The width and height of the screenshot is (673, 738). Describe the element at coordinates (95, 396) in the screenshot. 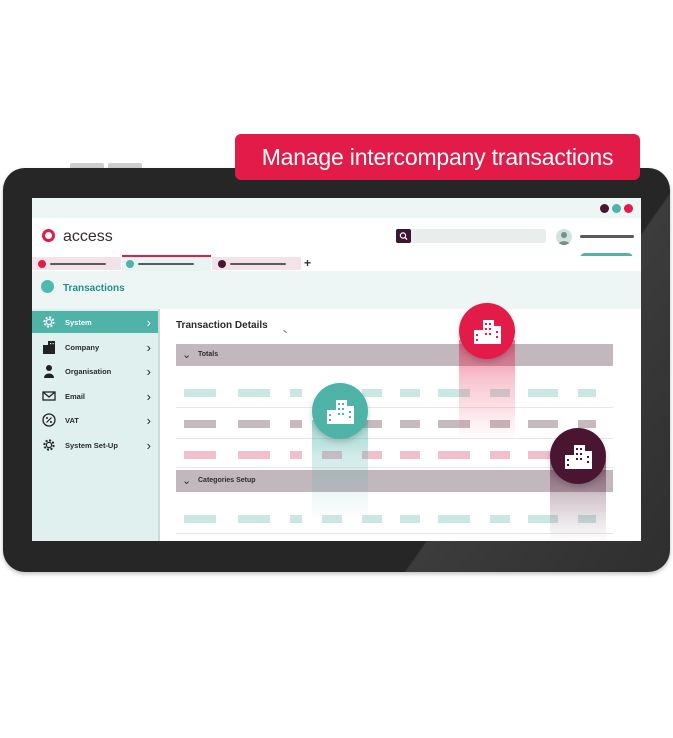

I see `sidebar-item-email: Email ›` at that location.